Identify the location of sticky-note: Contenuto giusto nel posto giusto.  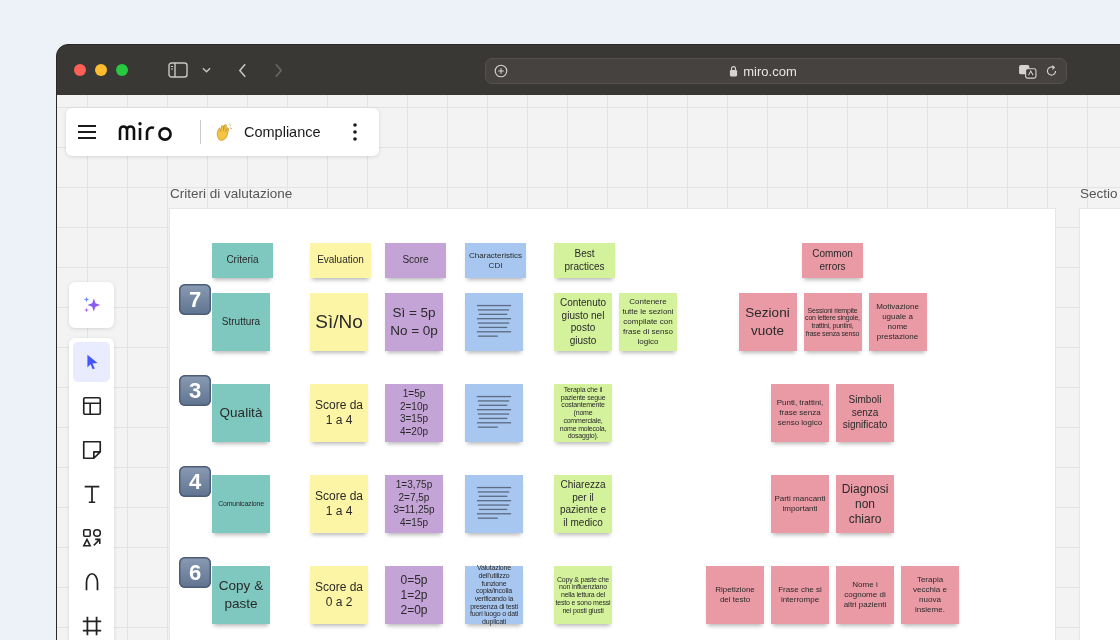
(583, 322).